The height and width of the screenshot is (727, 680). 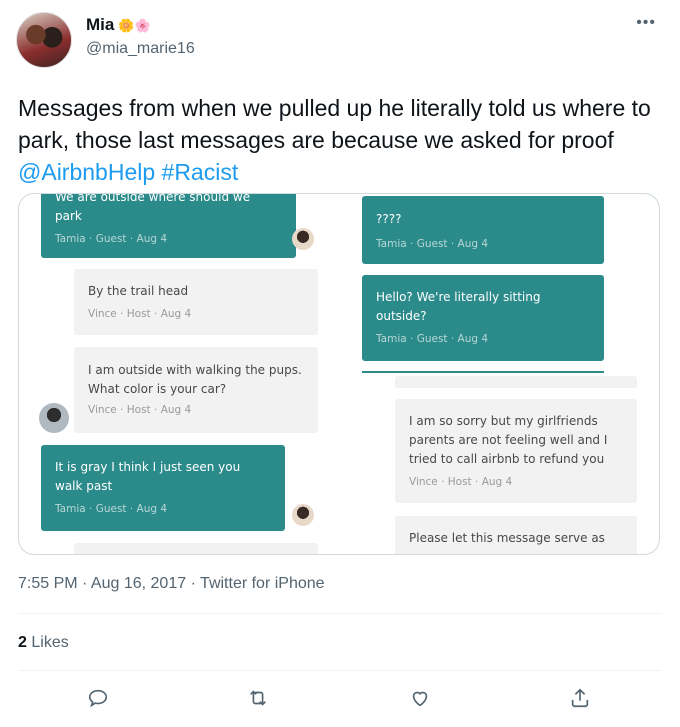 What do you see at coordinates (86, 172) in the screenshot?
I see `mention-link: @AirbnbHelp` at bounding box center [86, 172].